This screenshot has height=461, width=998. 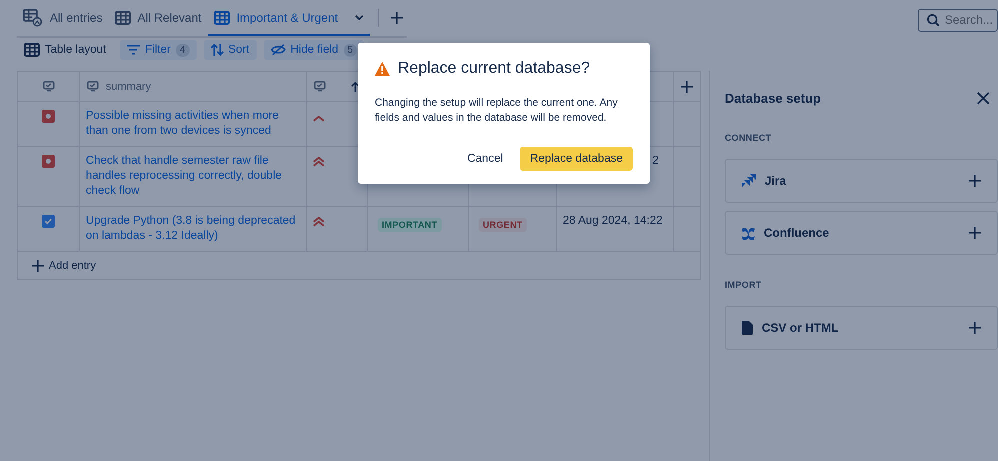 What do you see at coordinates (773, 98) in the screenshot?
I see `panel-title: Database setup` at bounding box center [773, 98].